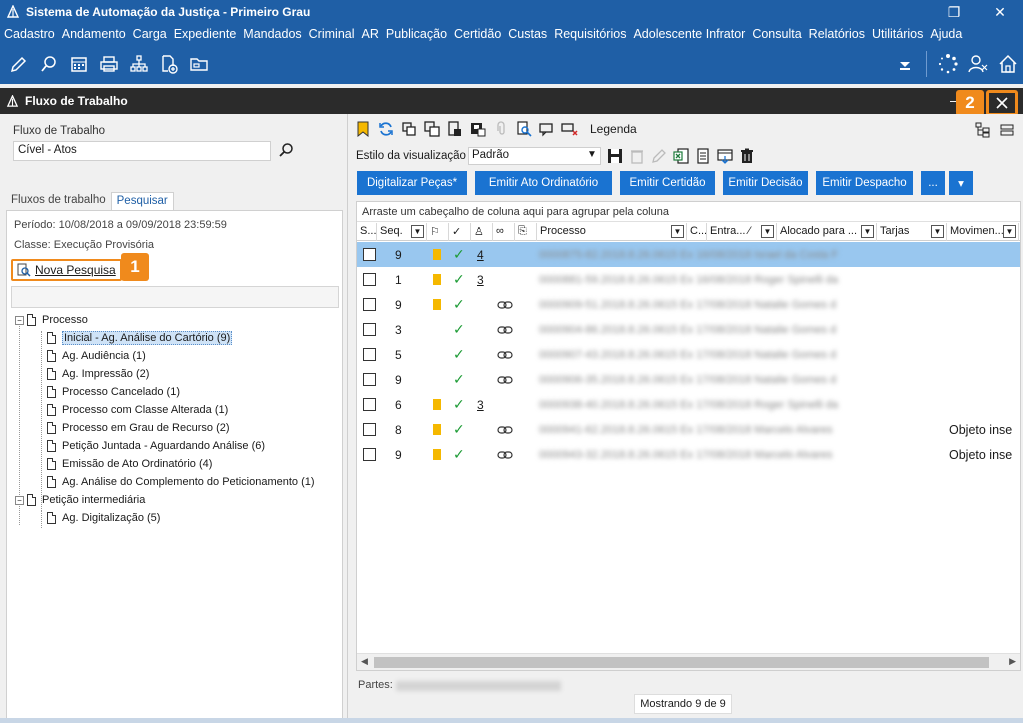 This screenshot has height=723, width=1023. I want to click on search-process-icon, so click(49, 64).